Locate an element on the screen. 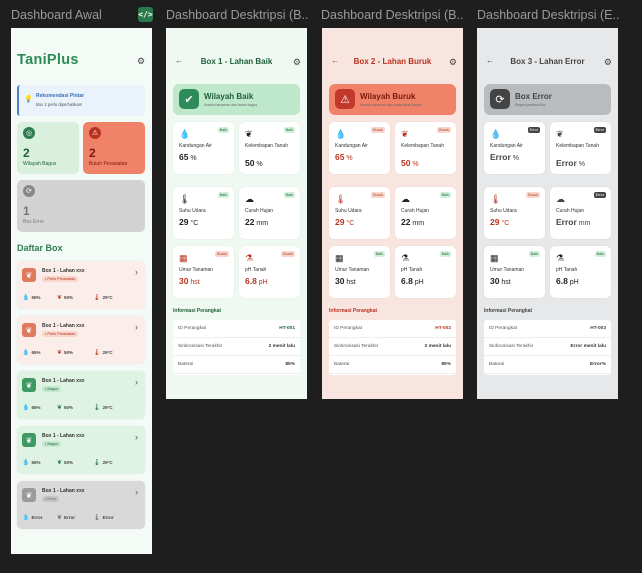 This screenshot has width=642, height=573. sensor-card: 💧 Baik Kandungan Air 65 % is located at coordinates (203, 148).